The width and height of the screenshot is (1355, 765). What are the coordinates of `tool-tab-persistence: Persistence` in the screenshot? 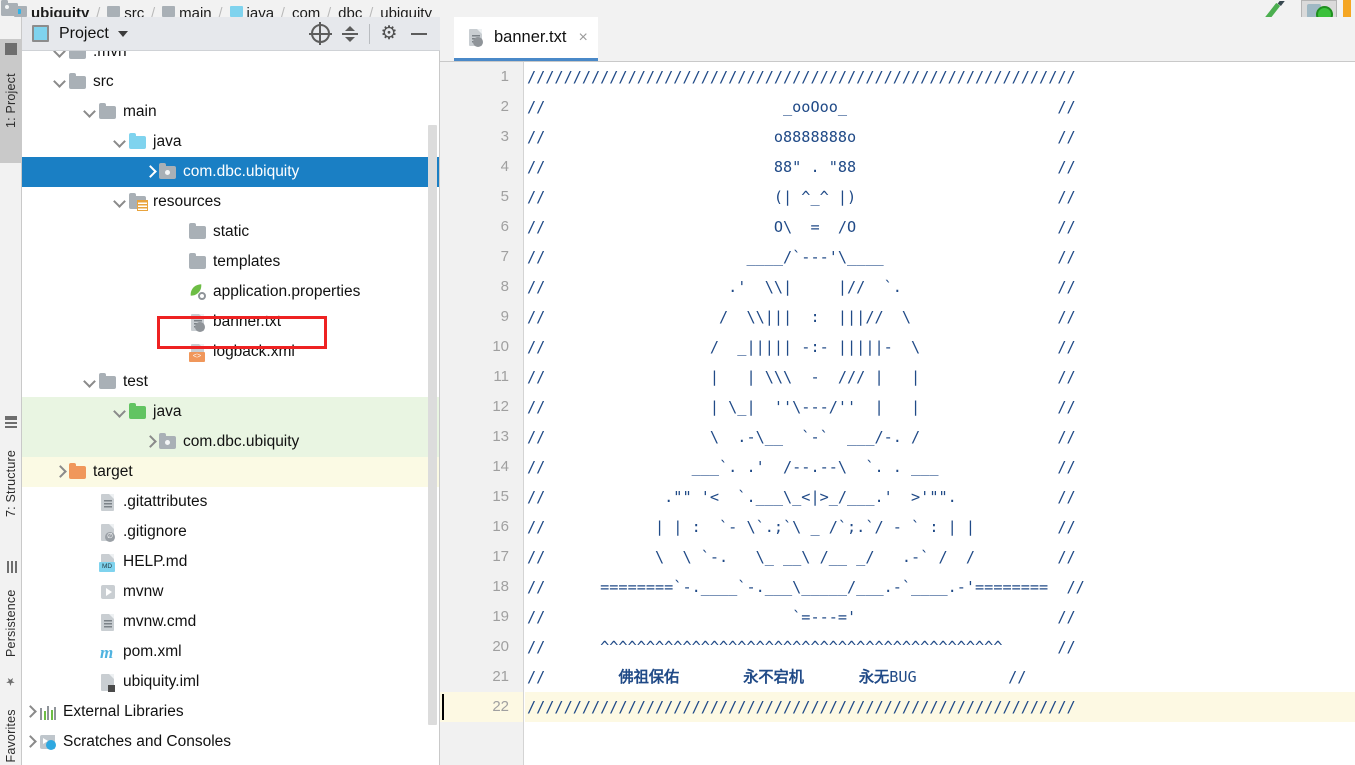 It's located at (11, 623).